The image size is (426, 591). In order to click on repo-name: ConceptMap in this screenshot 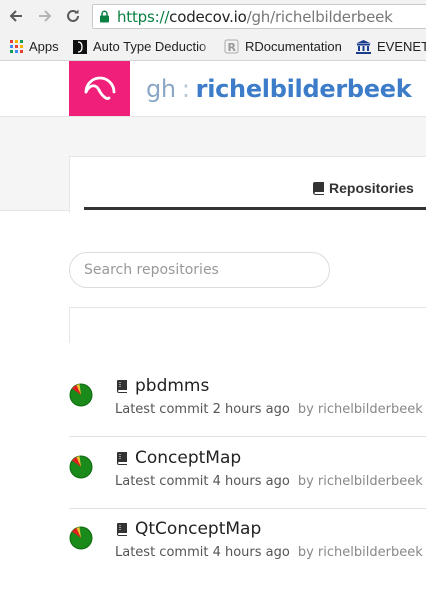, I will do `click(188, 458)`.